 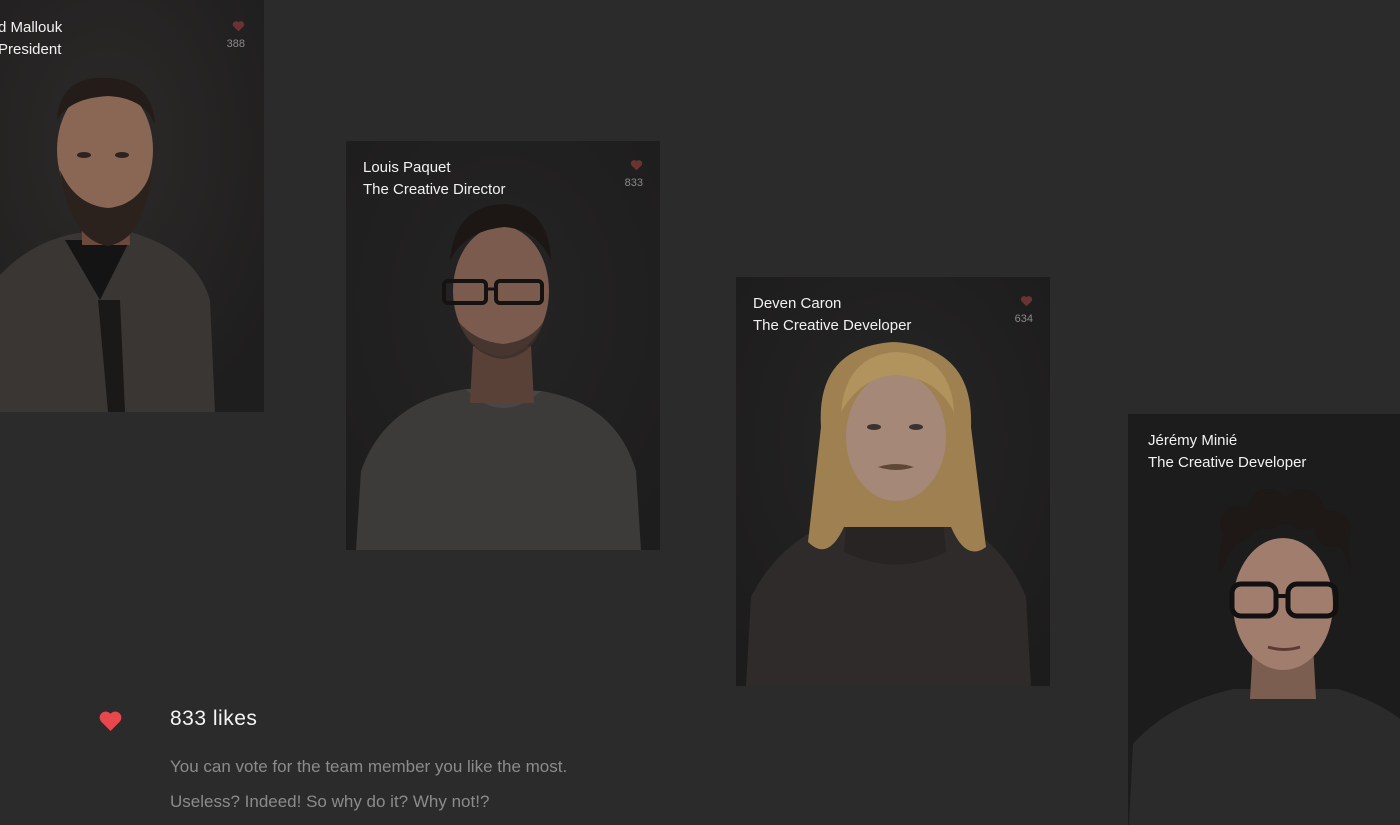 I want to click on member-name: Deven Caron, so click(x=797, y=303).